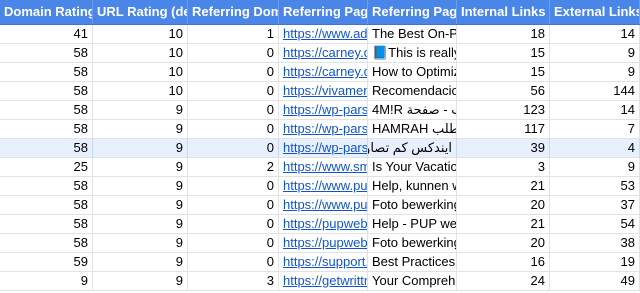 Image resolution: width=640 pixels, height=293 pixels. Describe the element at coordinates (412, 167) in the screenshot. I see `cell-referring-page-title: Is Your Vacation` at that location.